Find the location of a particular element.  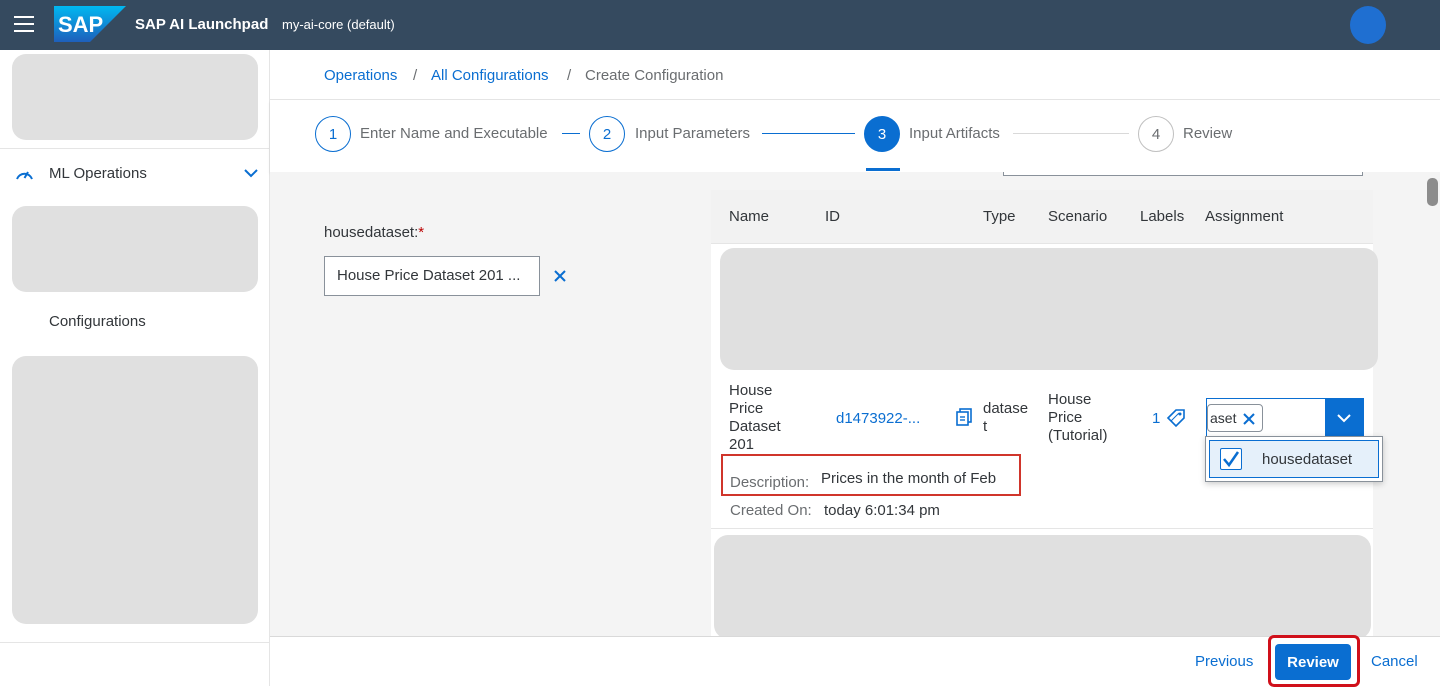

dropdown-option: housedataset is located at coordinates (1294, 459).